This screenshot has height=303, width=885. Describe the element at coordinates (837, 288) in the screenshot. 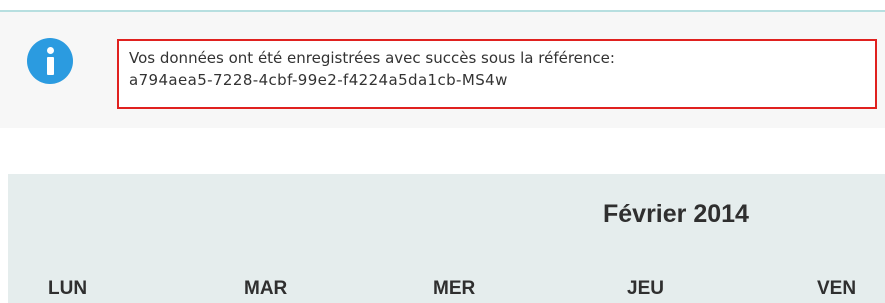

I see `weekday-ven: VEN` at that location.